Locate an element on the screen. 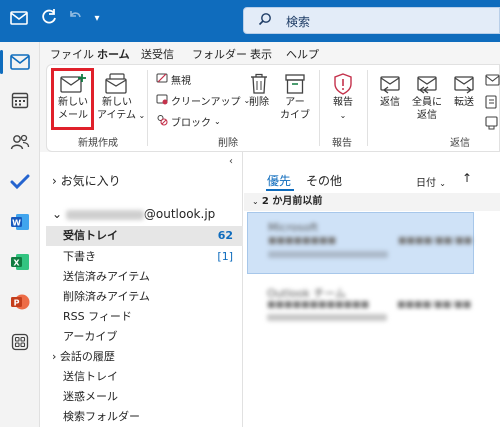  message-subject: ■■■■■■■■ is located at coordinates (302, 241).